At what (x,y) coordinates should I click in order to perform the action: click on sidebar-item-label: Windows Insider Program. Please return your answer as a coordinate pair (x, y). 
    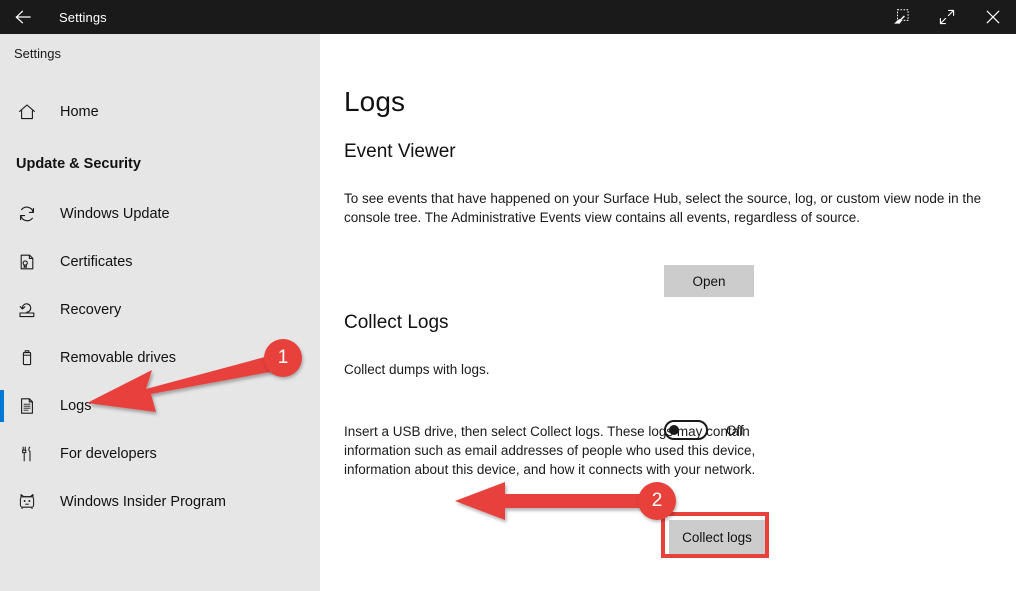
    Looking at the image, I should click on (143, 502).